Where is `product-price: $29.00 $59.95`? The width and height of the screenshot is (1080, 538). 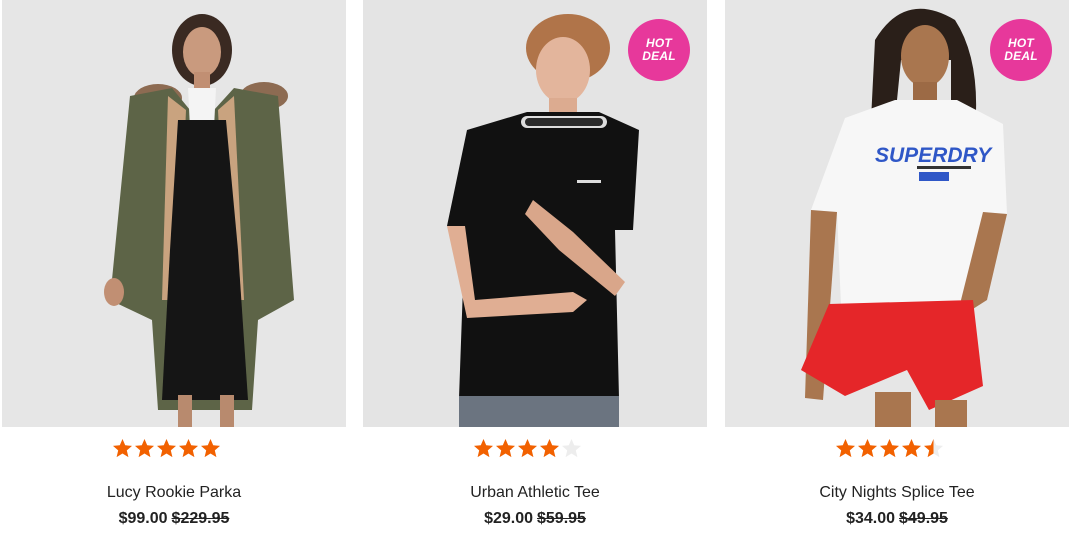
product-price: $29.00 $59.95 is located at coordinates (535, 519).